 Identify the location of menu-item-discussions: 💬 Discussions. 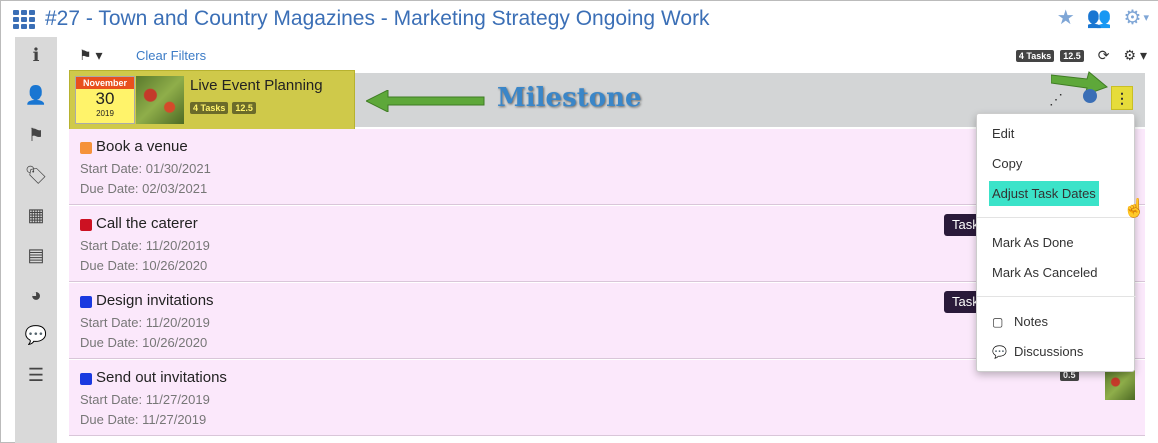
(1056, 352).